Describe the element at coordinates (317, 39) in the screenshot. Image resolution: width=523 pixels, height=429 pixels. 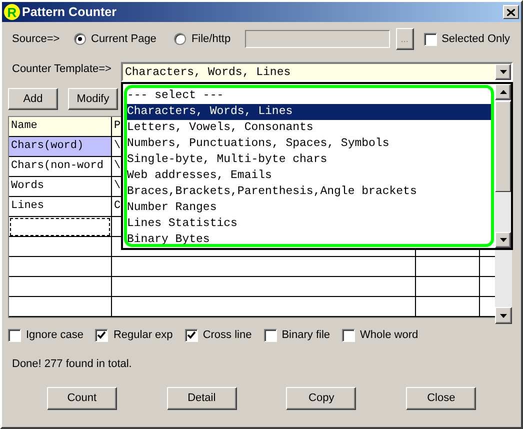
I see `path-field` at that location.